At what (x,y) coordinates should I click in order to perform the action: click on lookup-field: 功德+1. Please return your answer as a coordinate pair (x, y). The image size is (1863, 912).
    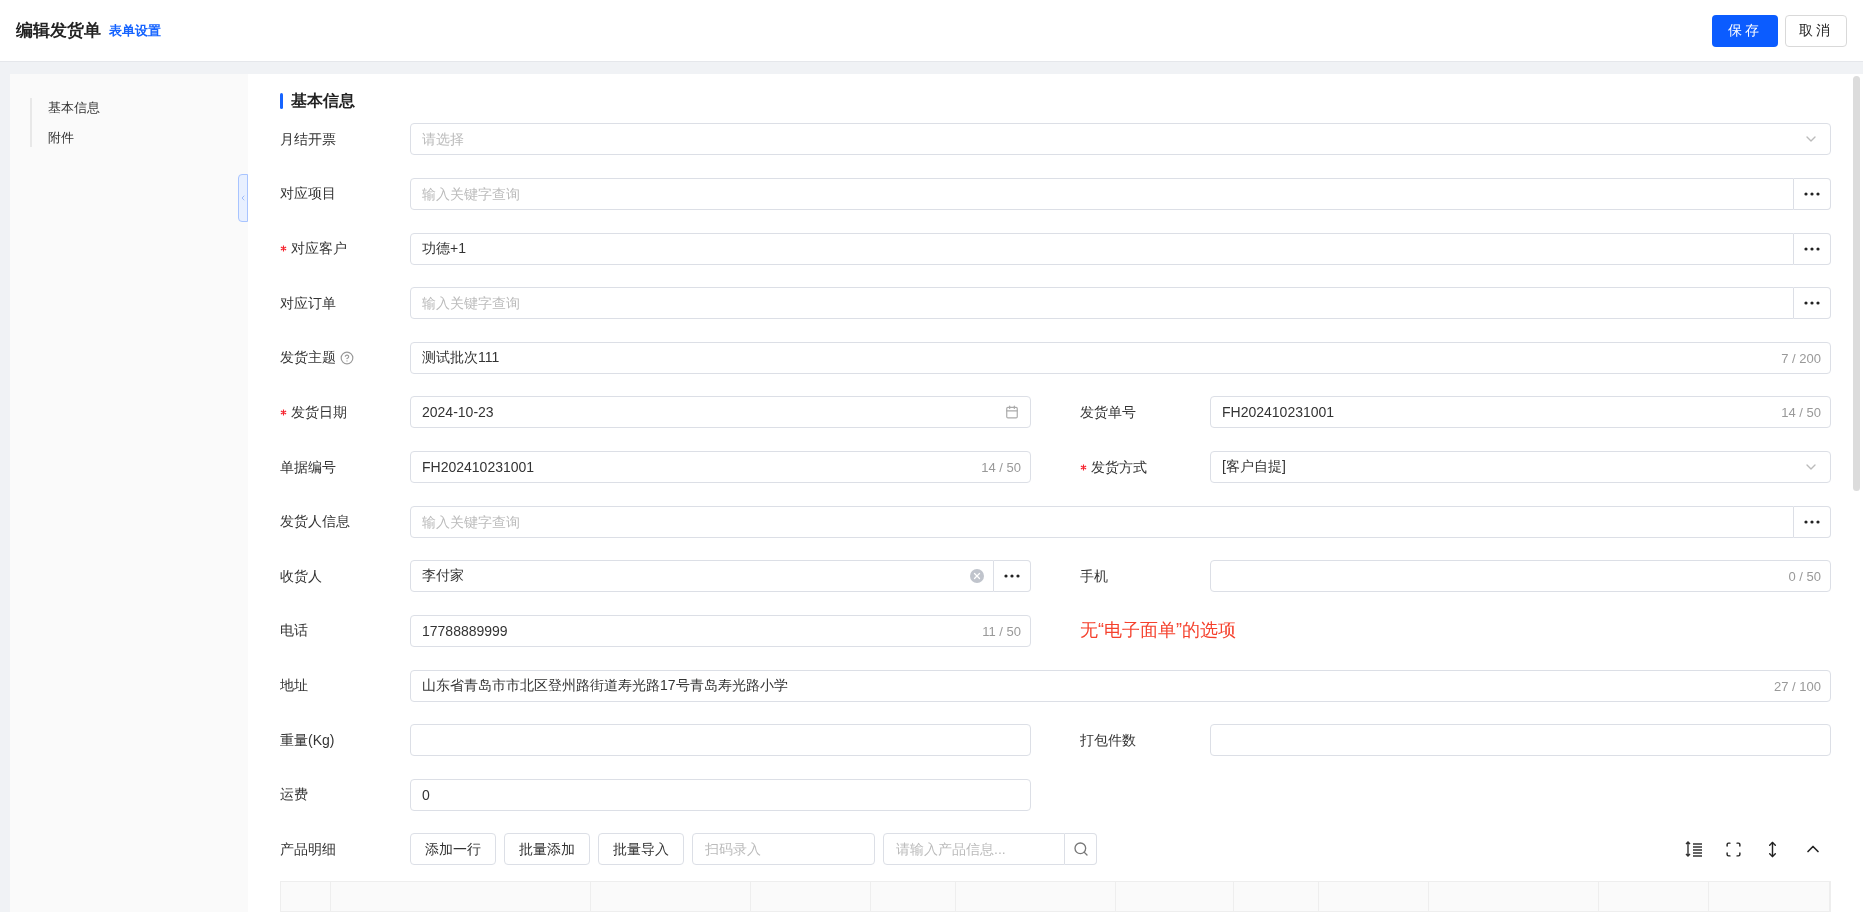
    Looking at the image, I should click on (1102, 248).